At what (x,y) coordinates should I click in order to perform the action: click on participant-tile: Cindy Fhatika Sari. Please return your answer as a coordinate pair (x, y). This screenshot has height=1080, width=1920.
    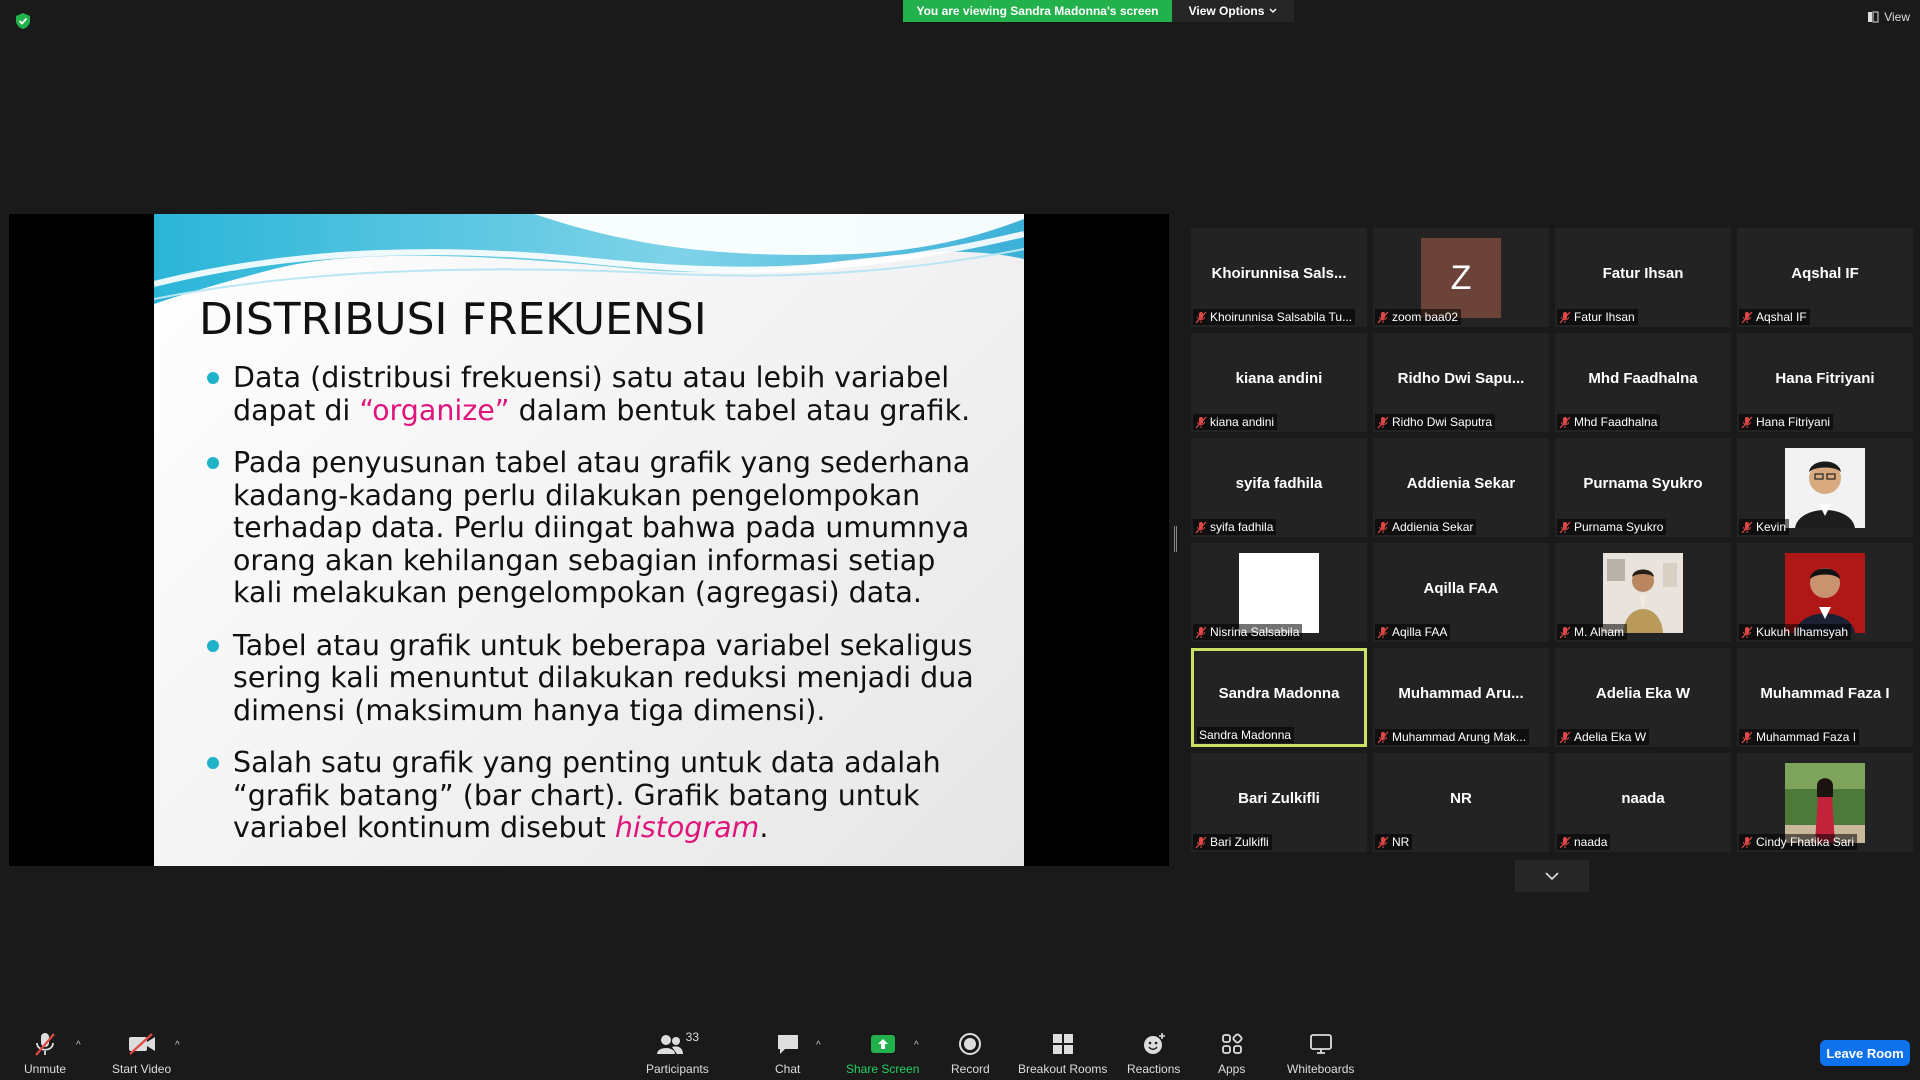
    Looking at the image, I should click on (1825, 802).